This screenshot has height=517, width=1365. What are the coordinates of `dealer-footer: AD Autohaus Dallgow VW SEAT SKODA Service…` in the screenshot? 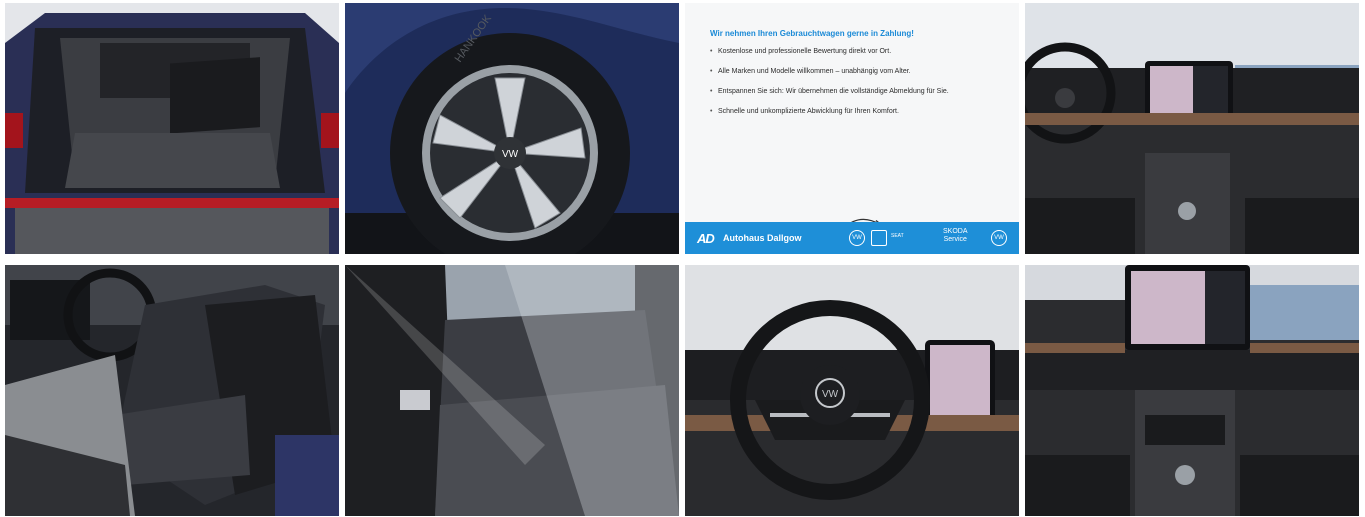 It's located at (852, 238).